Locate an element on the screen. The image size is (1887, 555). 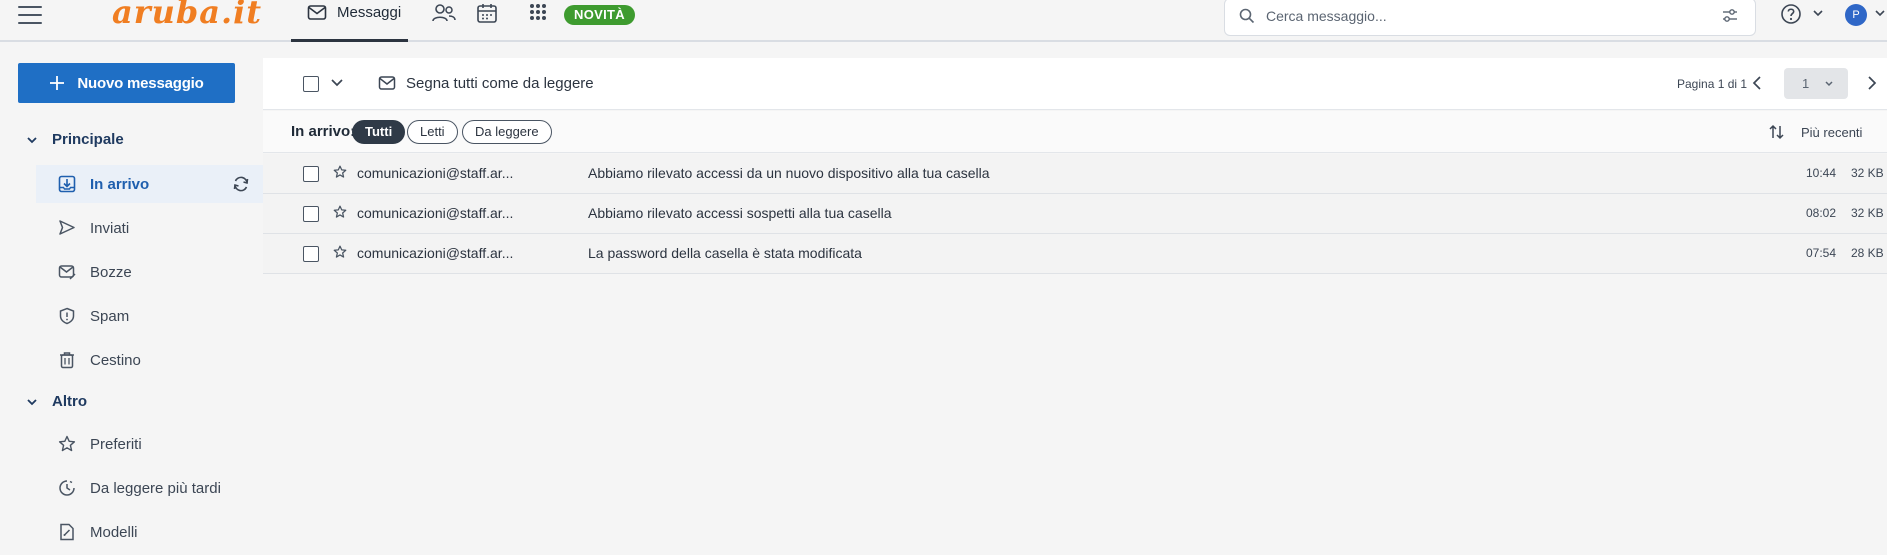
sidebar-item-spam: Spam is located at coordinates (151, 316).